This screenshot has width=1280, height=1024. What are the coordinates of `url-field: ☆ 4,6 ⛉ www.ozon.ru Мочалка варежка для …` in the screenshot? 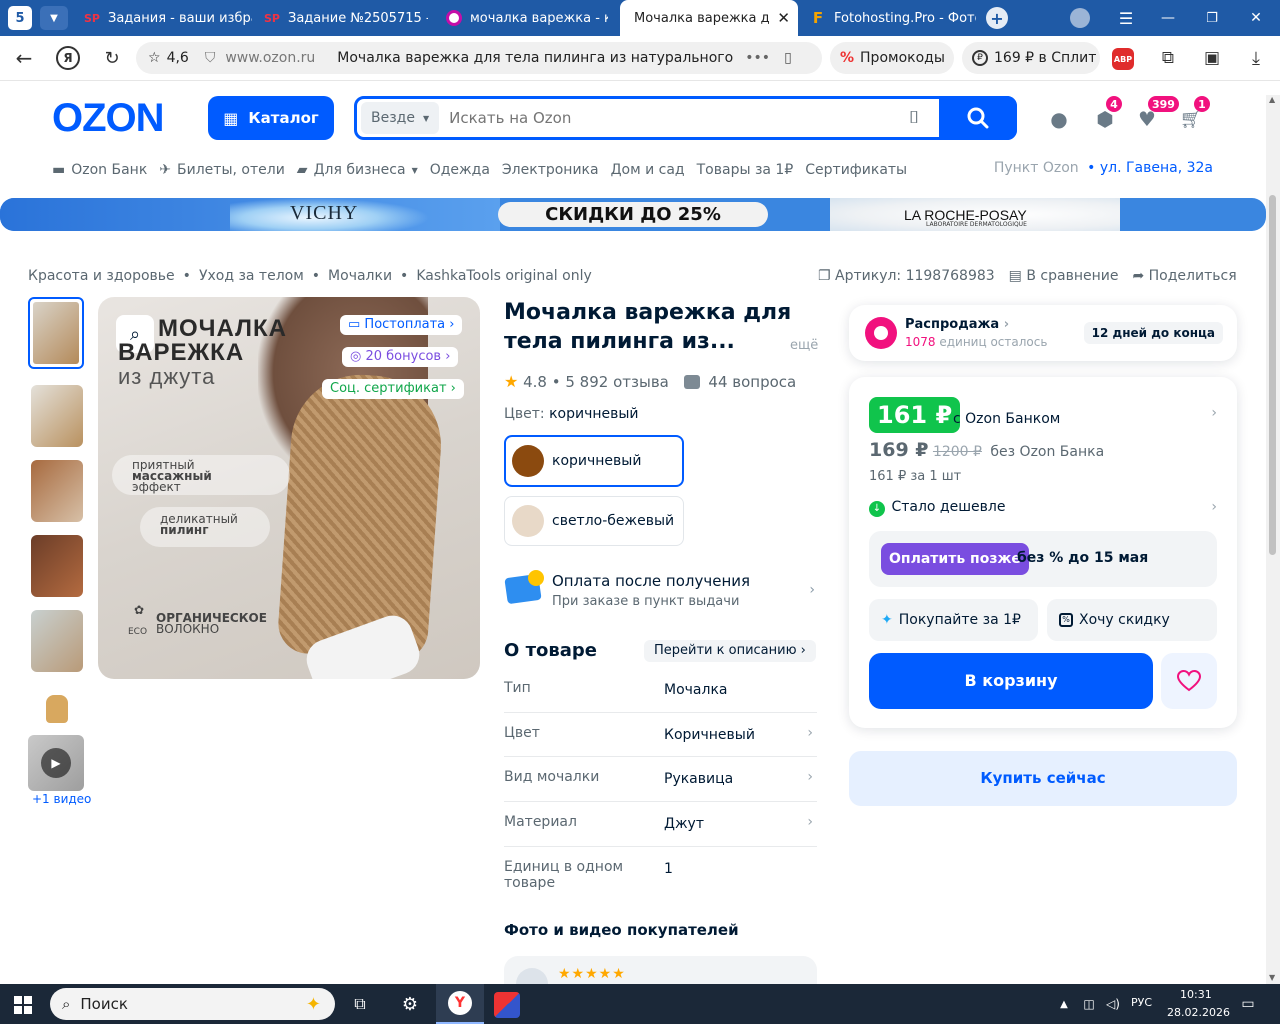 It's located at (479, 58).